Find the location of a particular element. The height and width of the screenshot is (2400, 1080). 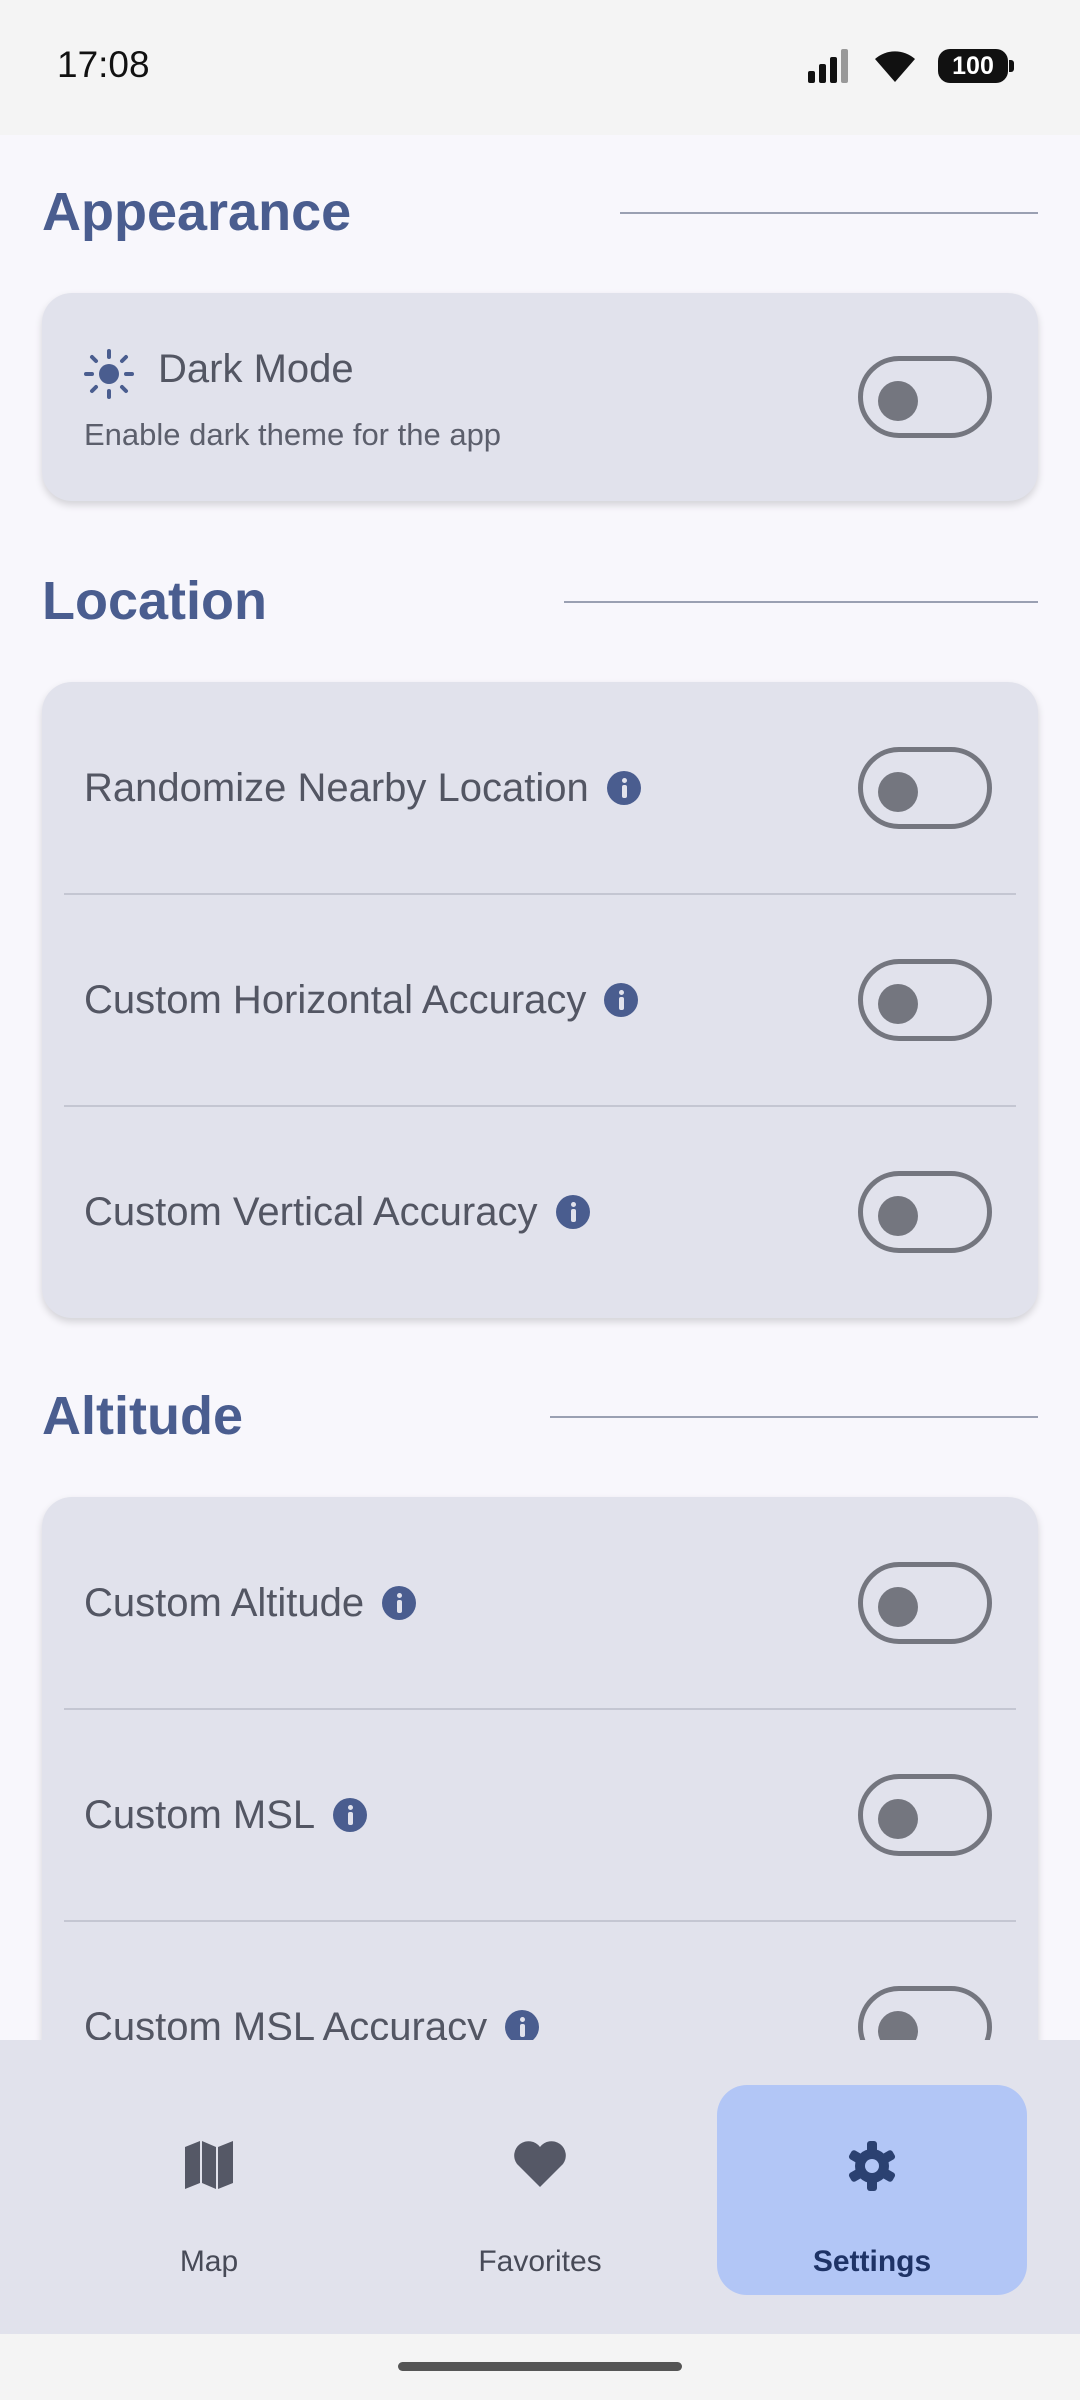

home-gesture-bar is located at coordinates (540, 2366).